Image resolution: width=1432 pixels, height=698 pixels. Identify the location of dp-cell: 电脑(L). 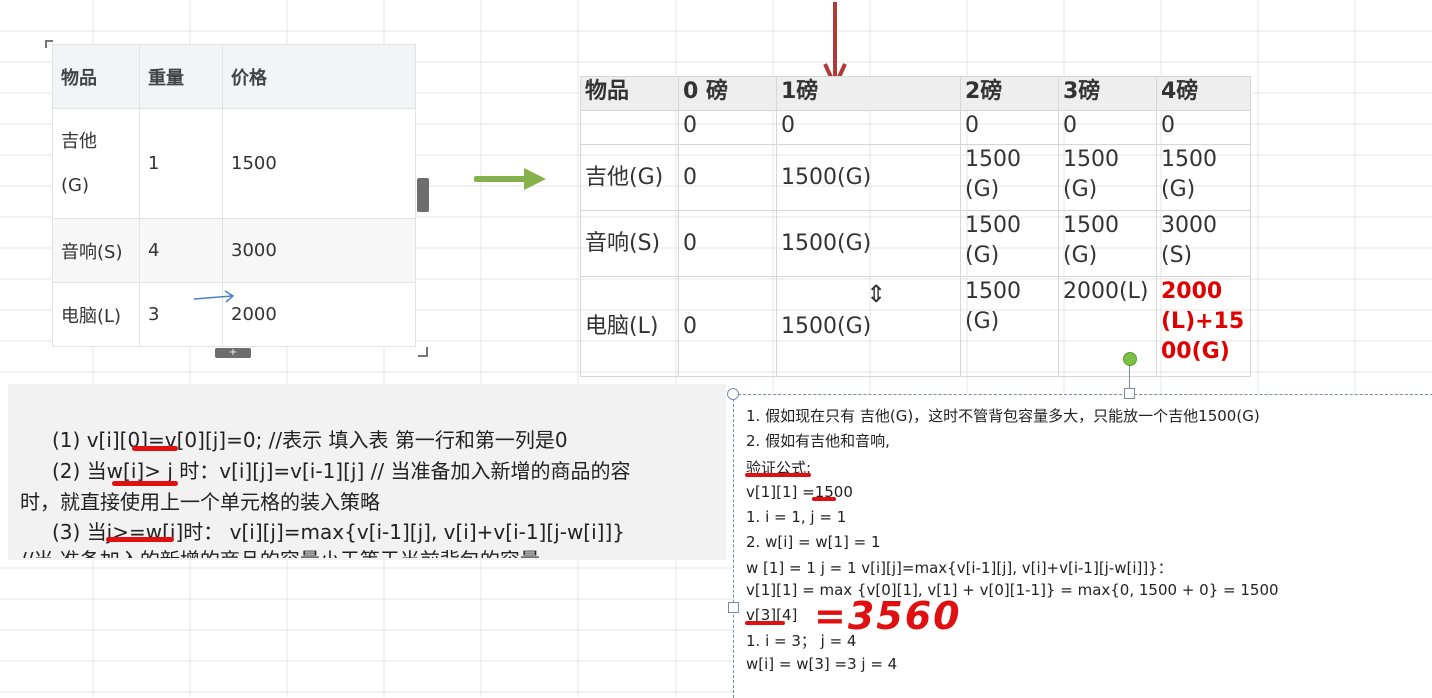
(629, 326).